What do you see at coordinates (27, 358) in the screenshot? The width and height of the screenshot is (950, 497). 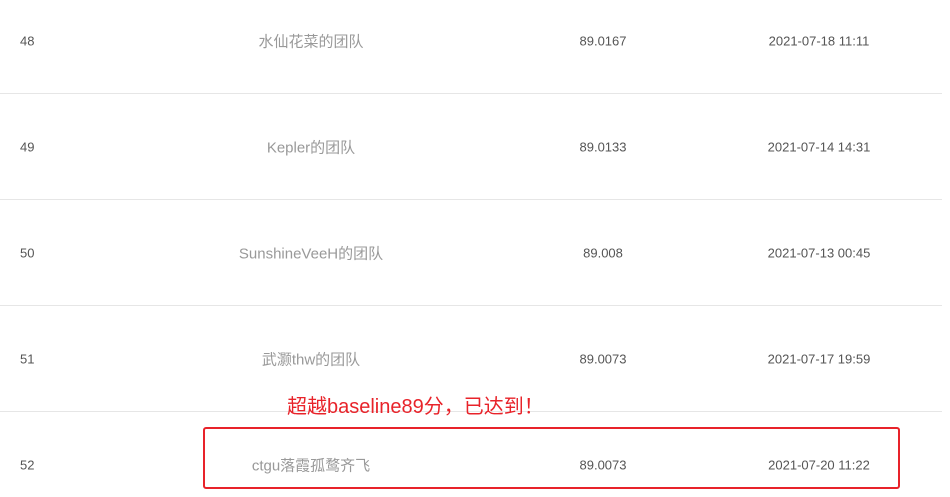 I see `rank-cell: 51` at bounding box center [27, 358].